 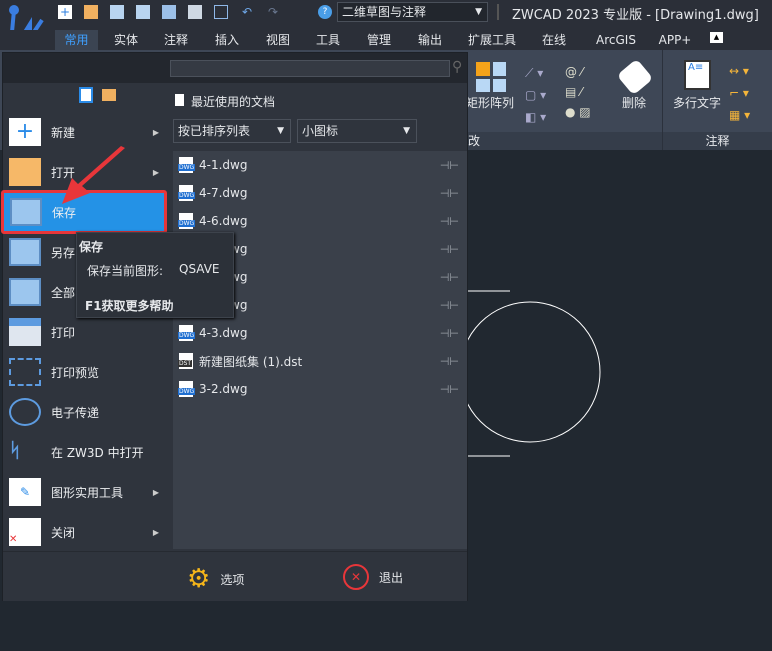 I want to click on tab-app-plus: APP+, so click(x=675, y=40).